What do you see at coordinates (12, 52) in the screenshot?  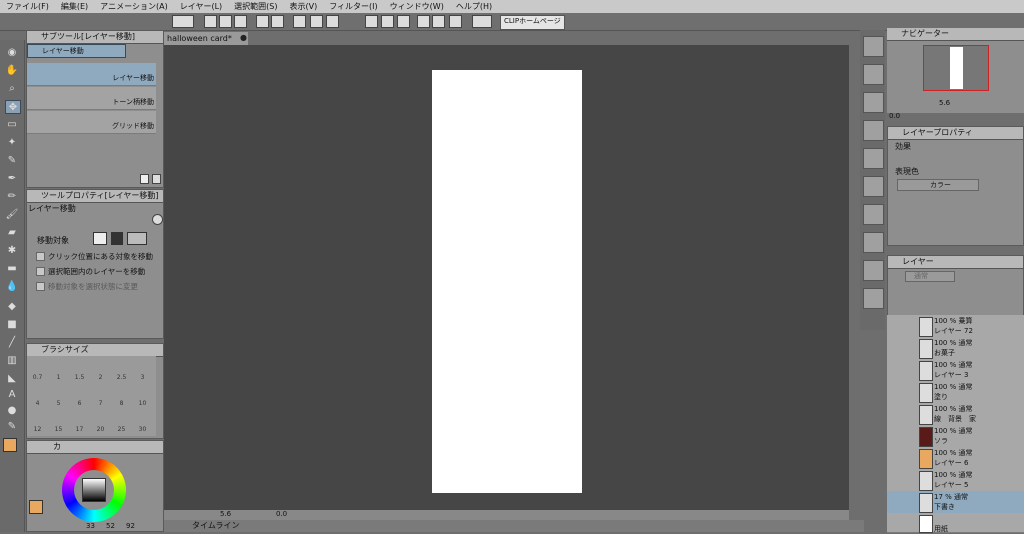 I see `zoom-tool-icon: ◉` at bounding box center [12, 52].